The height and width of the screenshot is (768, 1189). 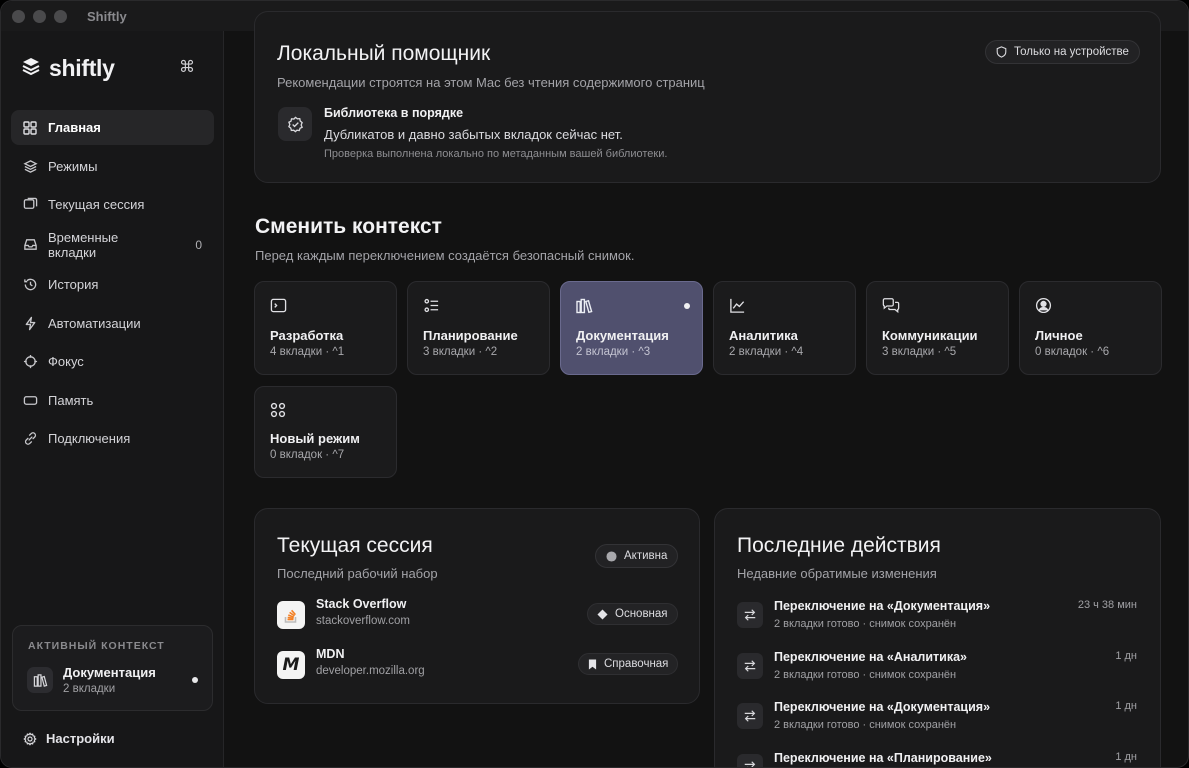 What do you see at coordinates (18, 16) in the screenshot?
I see `close-window-button` at bounding box center [18, 16].